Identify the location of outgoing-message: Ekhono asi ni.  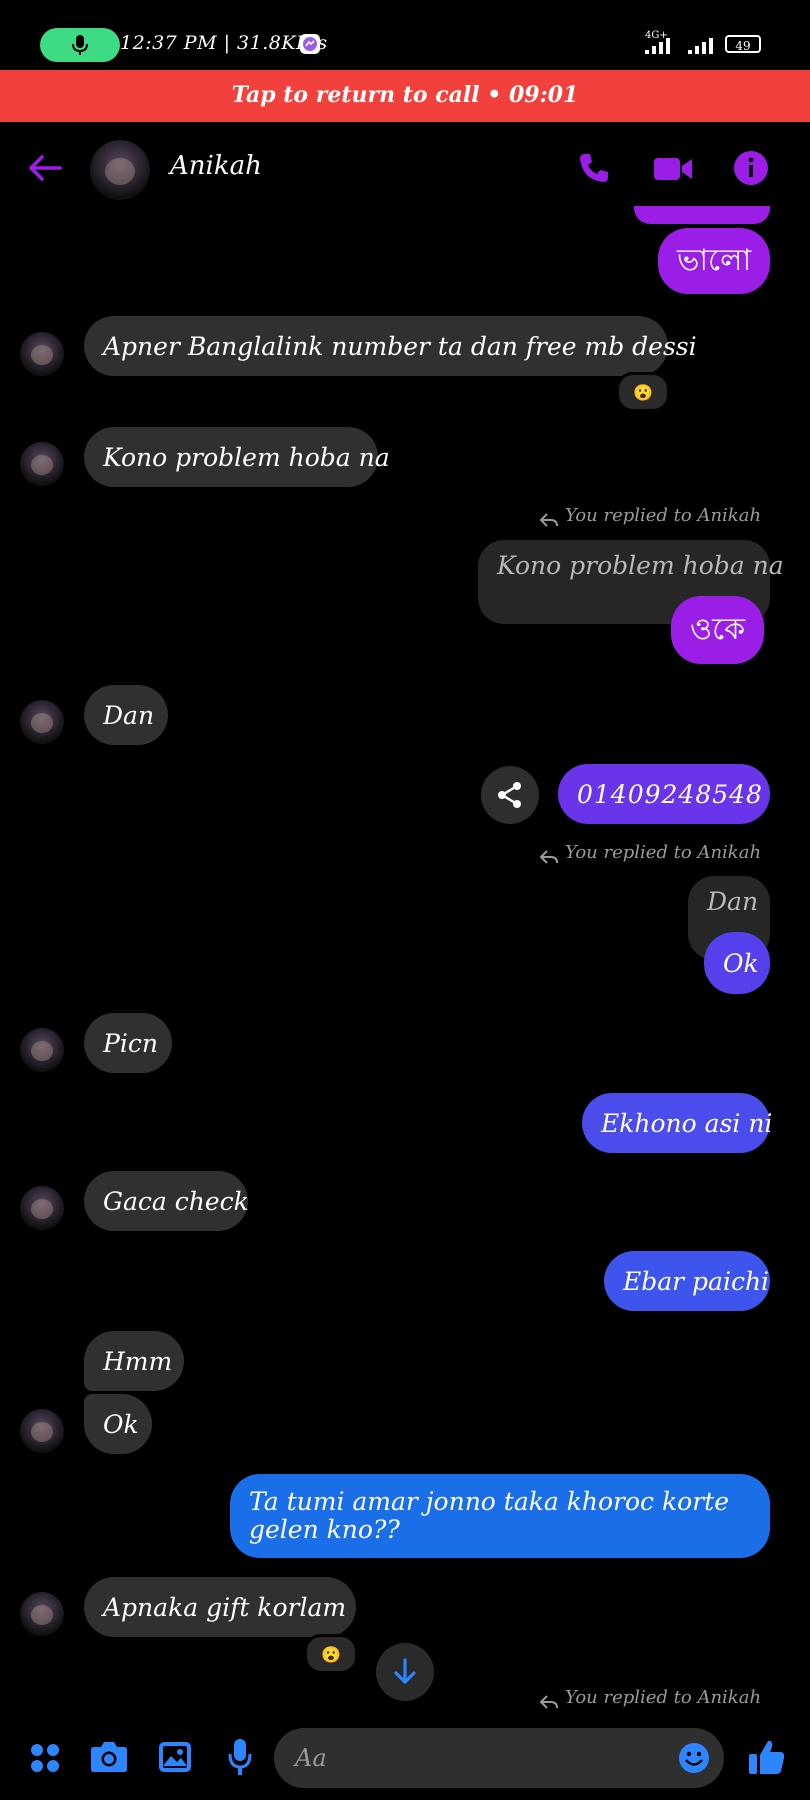
(677, 1123).